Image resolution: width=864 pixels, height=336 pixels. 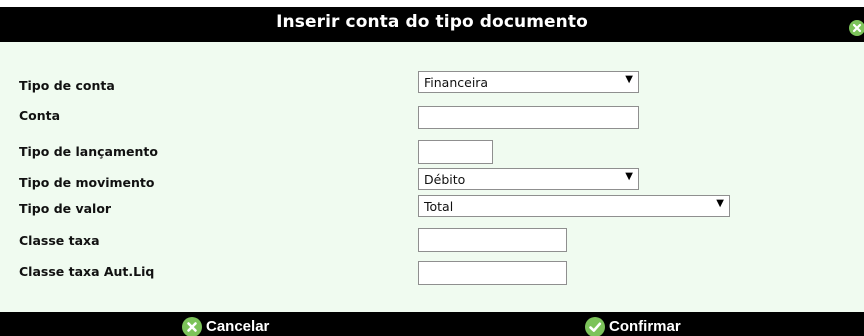 What do you see at coordinates (445, 179) in the screenshot?
I see `tipo-movimento-value: Débito` at bounding box center [445, 179].